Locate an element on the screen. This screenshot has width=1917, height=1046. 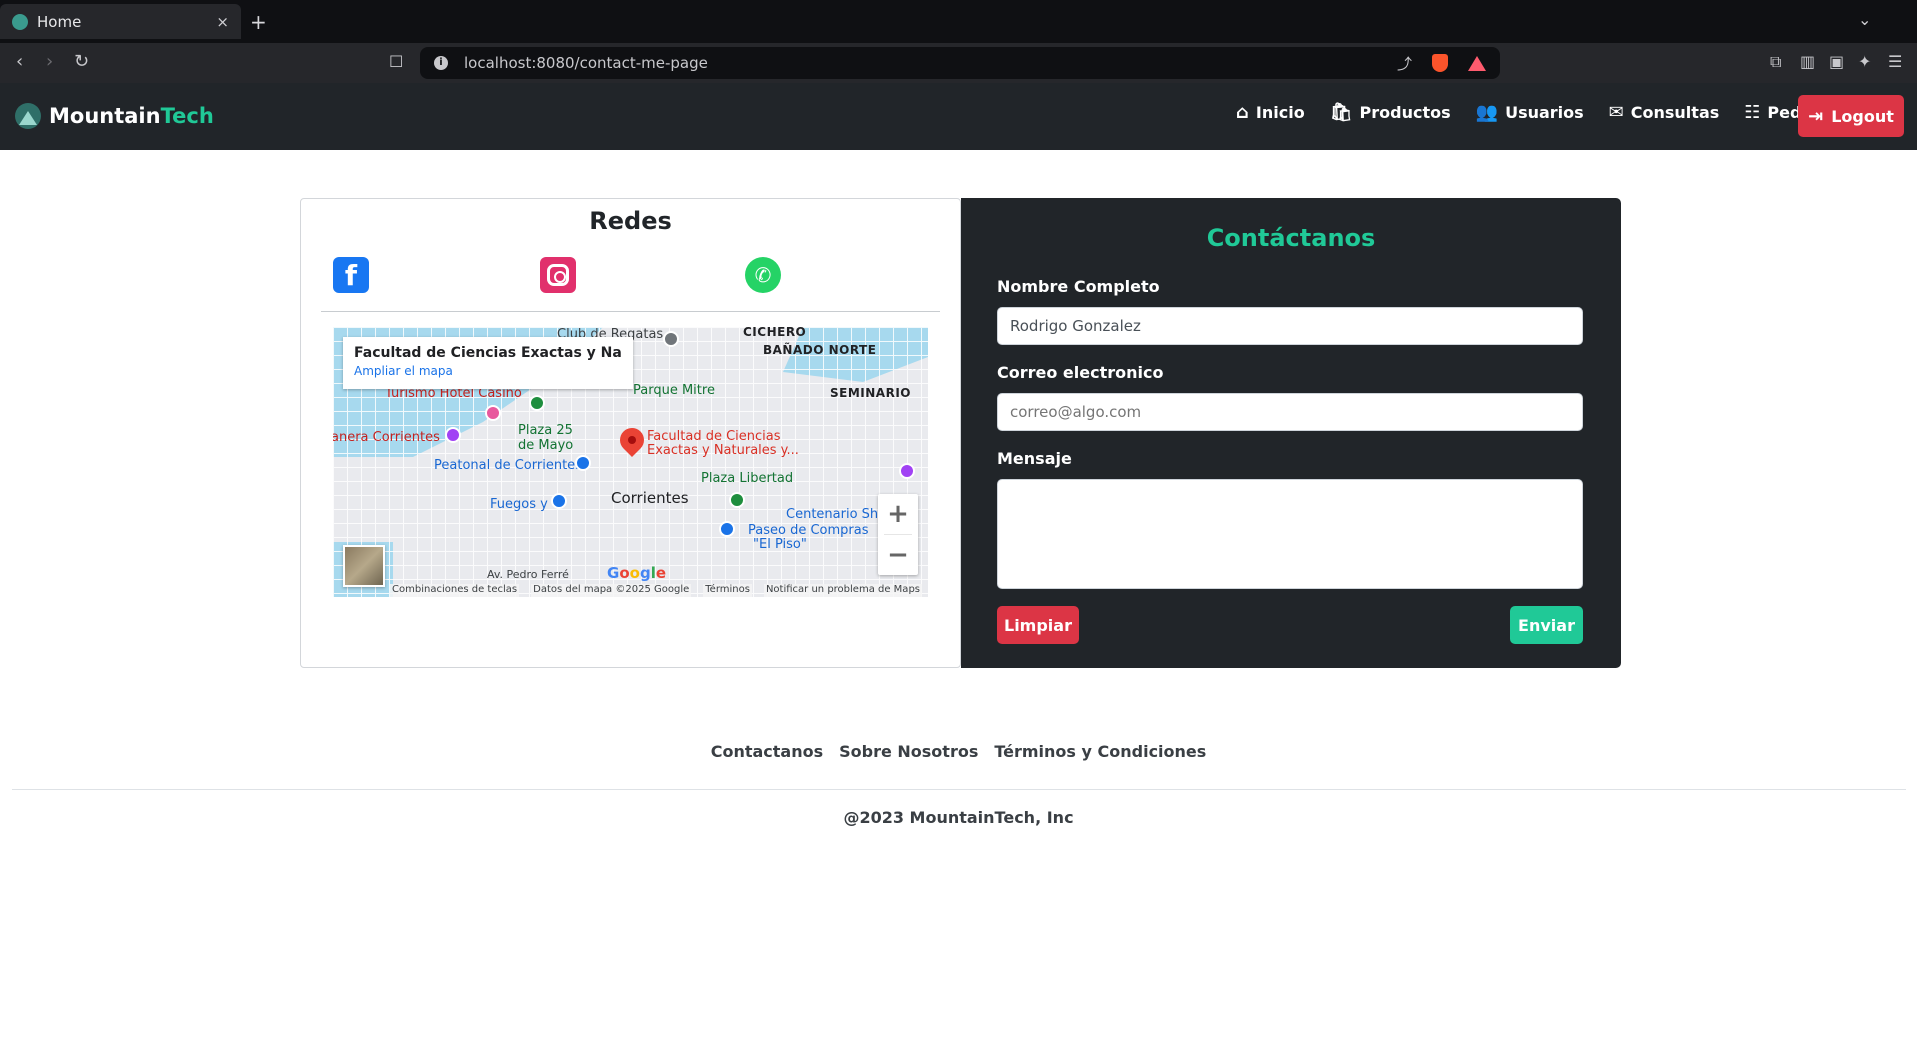
mountain-logo-icon is located at coordinates (28, 116).